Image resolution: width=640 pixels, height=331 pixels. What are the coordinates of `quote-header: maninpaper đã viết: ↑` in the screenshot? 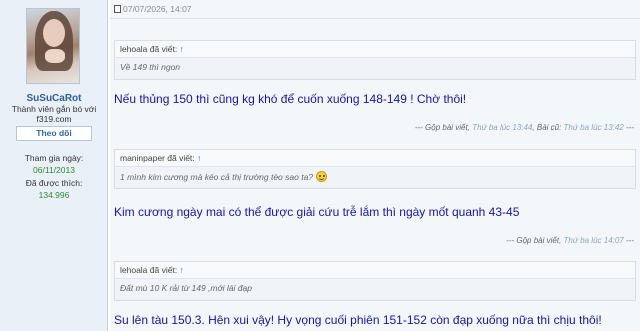 It's located at (375, 158).